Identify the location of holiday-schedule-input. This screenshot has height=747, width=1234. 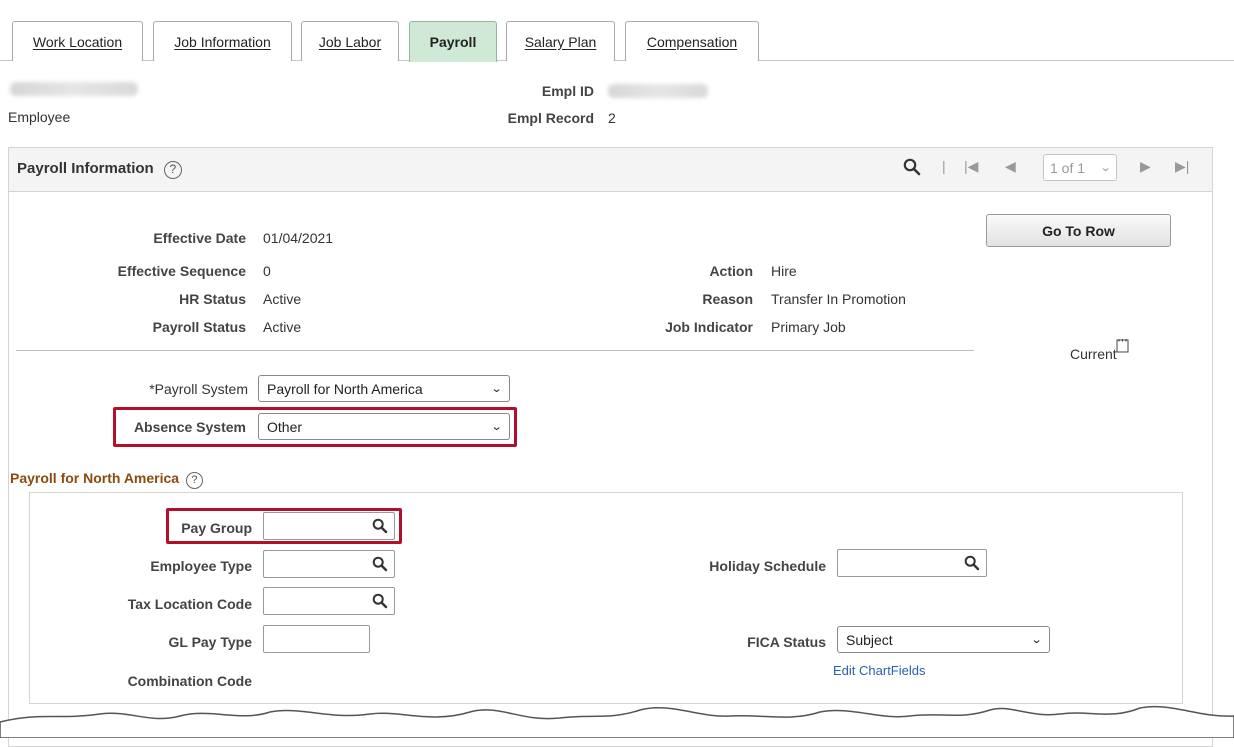
(912, 563).